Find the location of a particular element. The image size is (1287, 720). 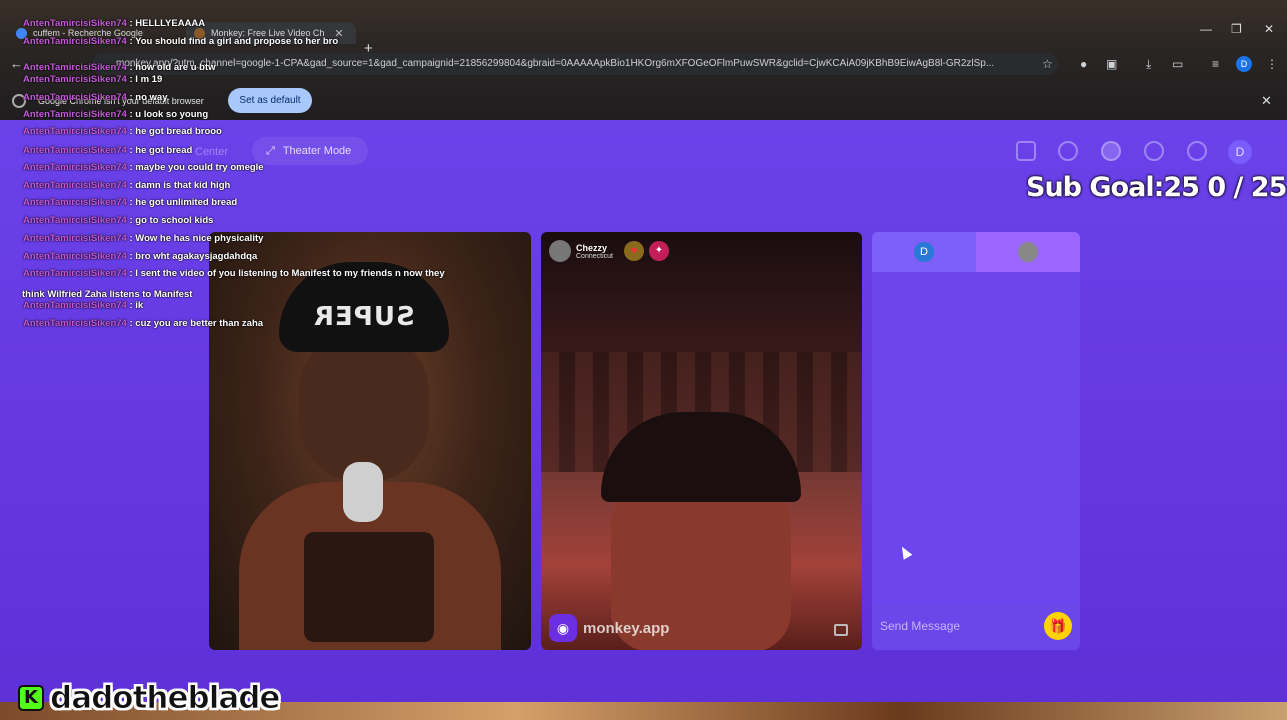

tab-self: D is located at coordinates (924, 252).